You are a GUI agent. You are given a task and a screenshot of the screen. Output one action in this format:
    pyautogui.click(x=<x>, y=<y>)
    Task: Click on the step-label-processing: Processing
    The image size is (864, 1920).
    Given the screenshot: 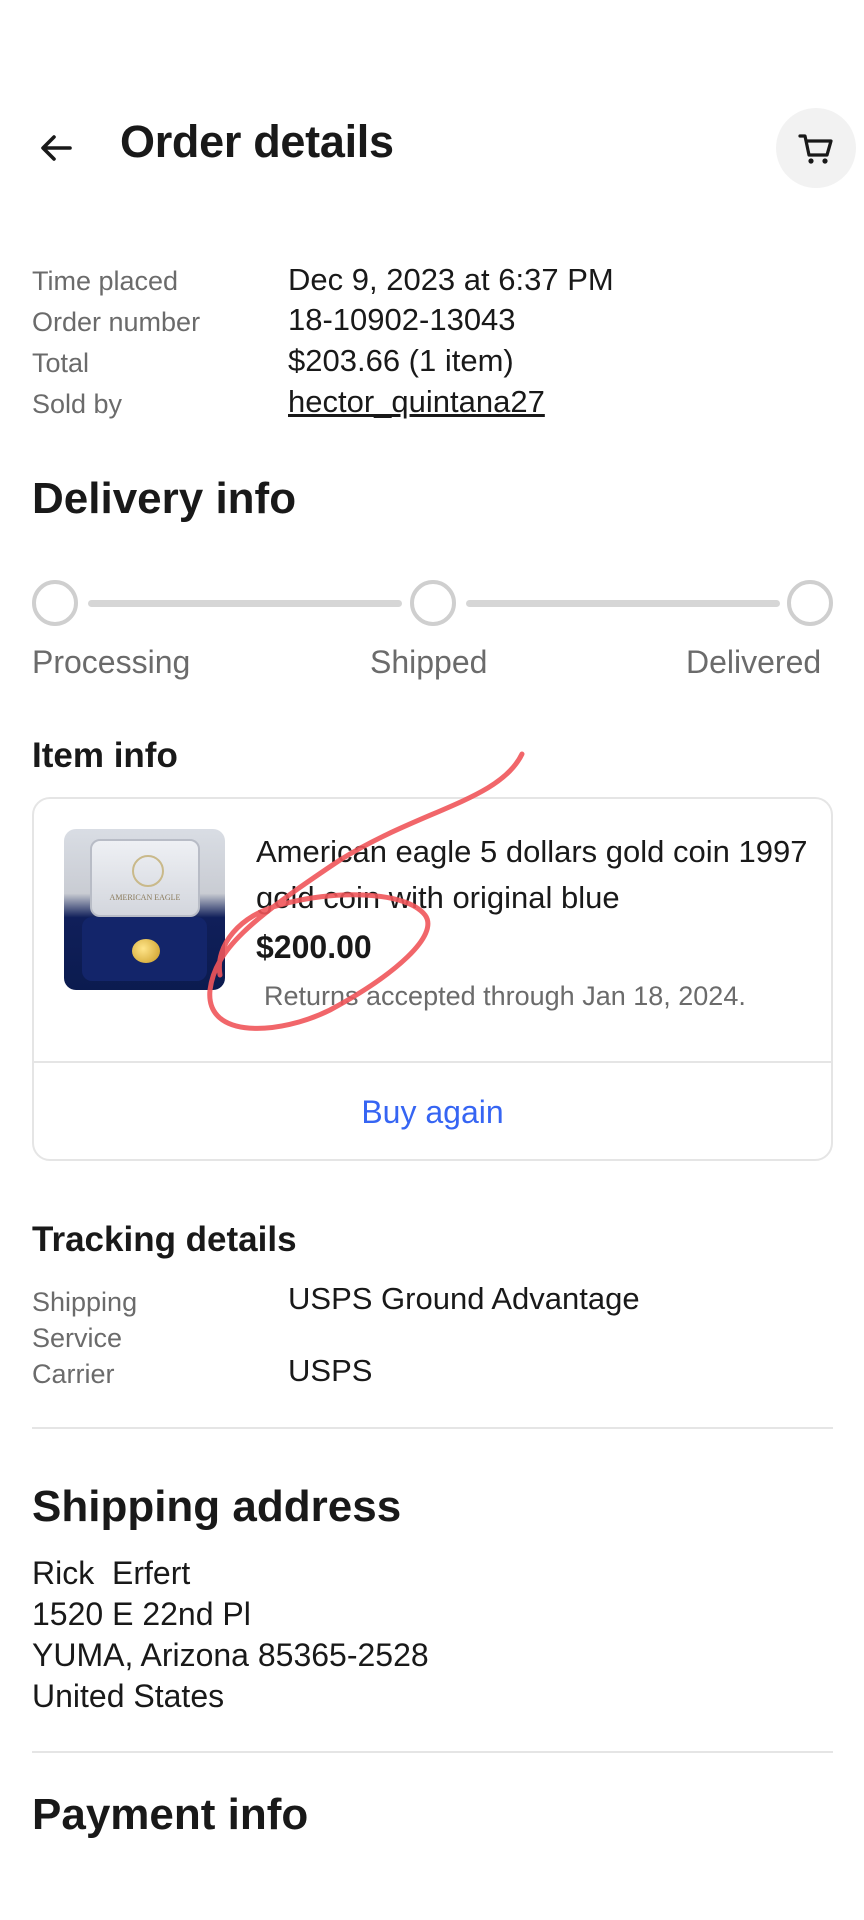 What is the action you would take?
    pyautogui.click(x=111, y=662)
    